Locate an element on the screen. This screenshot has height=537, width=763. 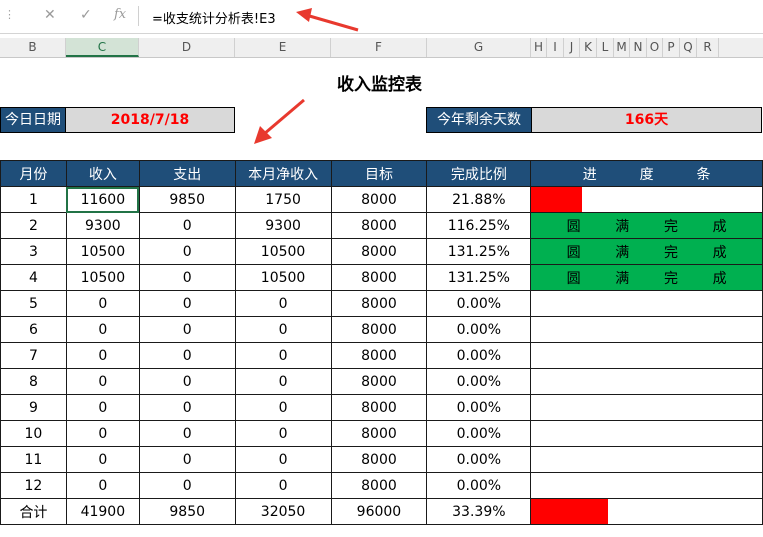
cancel-icon: ✕ is located at coordinates (50, 15).